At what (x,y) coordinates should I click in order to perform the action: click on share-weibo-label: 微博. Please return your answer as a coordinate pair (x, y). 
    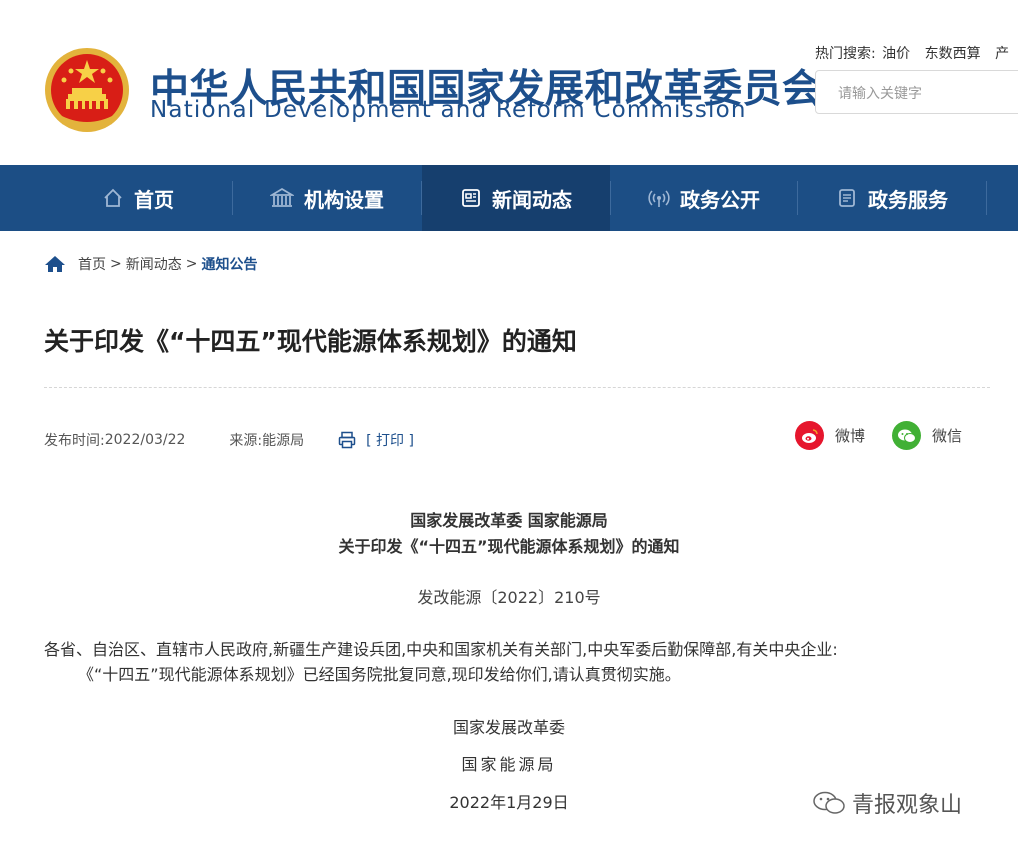
    Looking at the image, I should click on (850, 436).